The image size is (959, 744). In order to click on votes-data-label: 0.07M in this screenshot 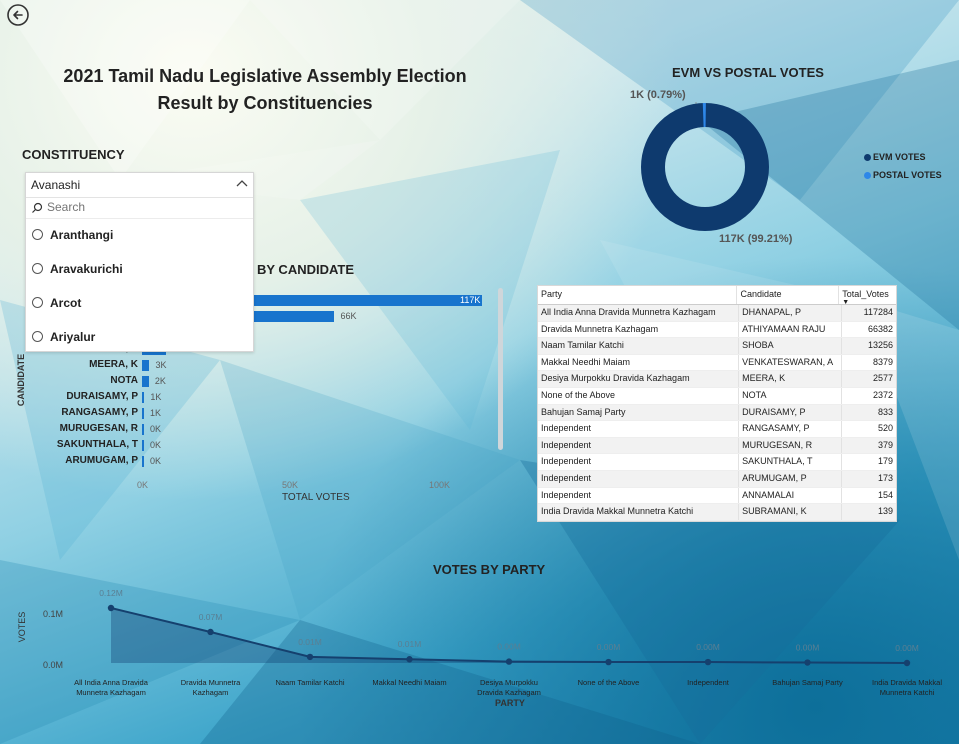, I will do `click(211, 617)`.